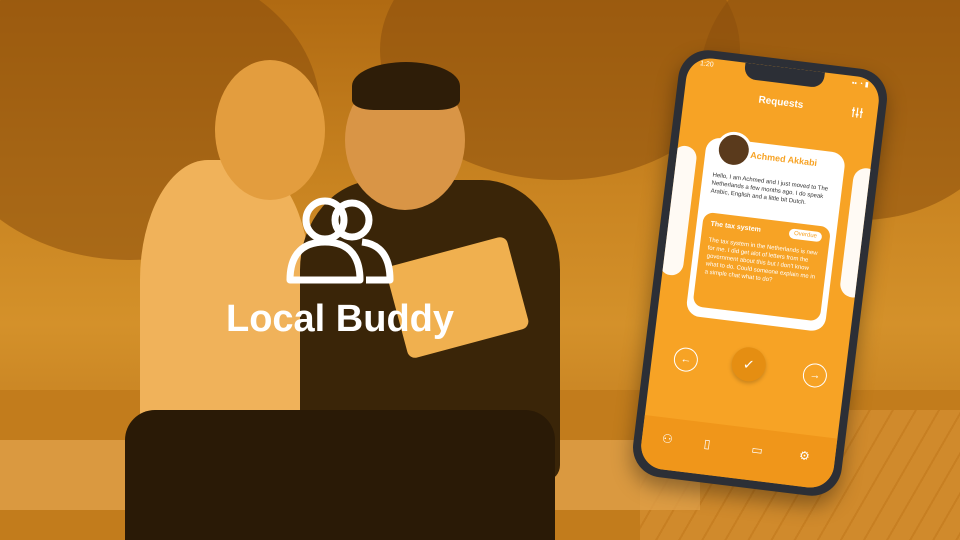 The height and width of the screenshot is (540, 960). What do you see at coordinates (860, 84) in the screenshot?
I see `status-icons: ▪▪ ◔ ▮` at bounding box center [860, 84].